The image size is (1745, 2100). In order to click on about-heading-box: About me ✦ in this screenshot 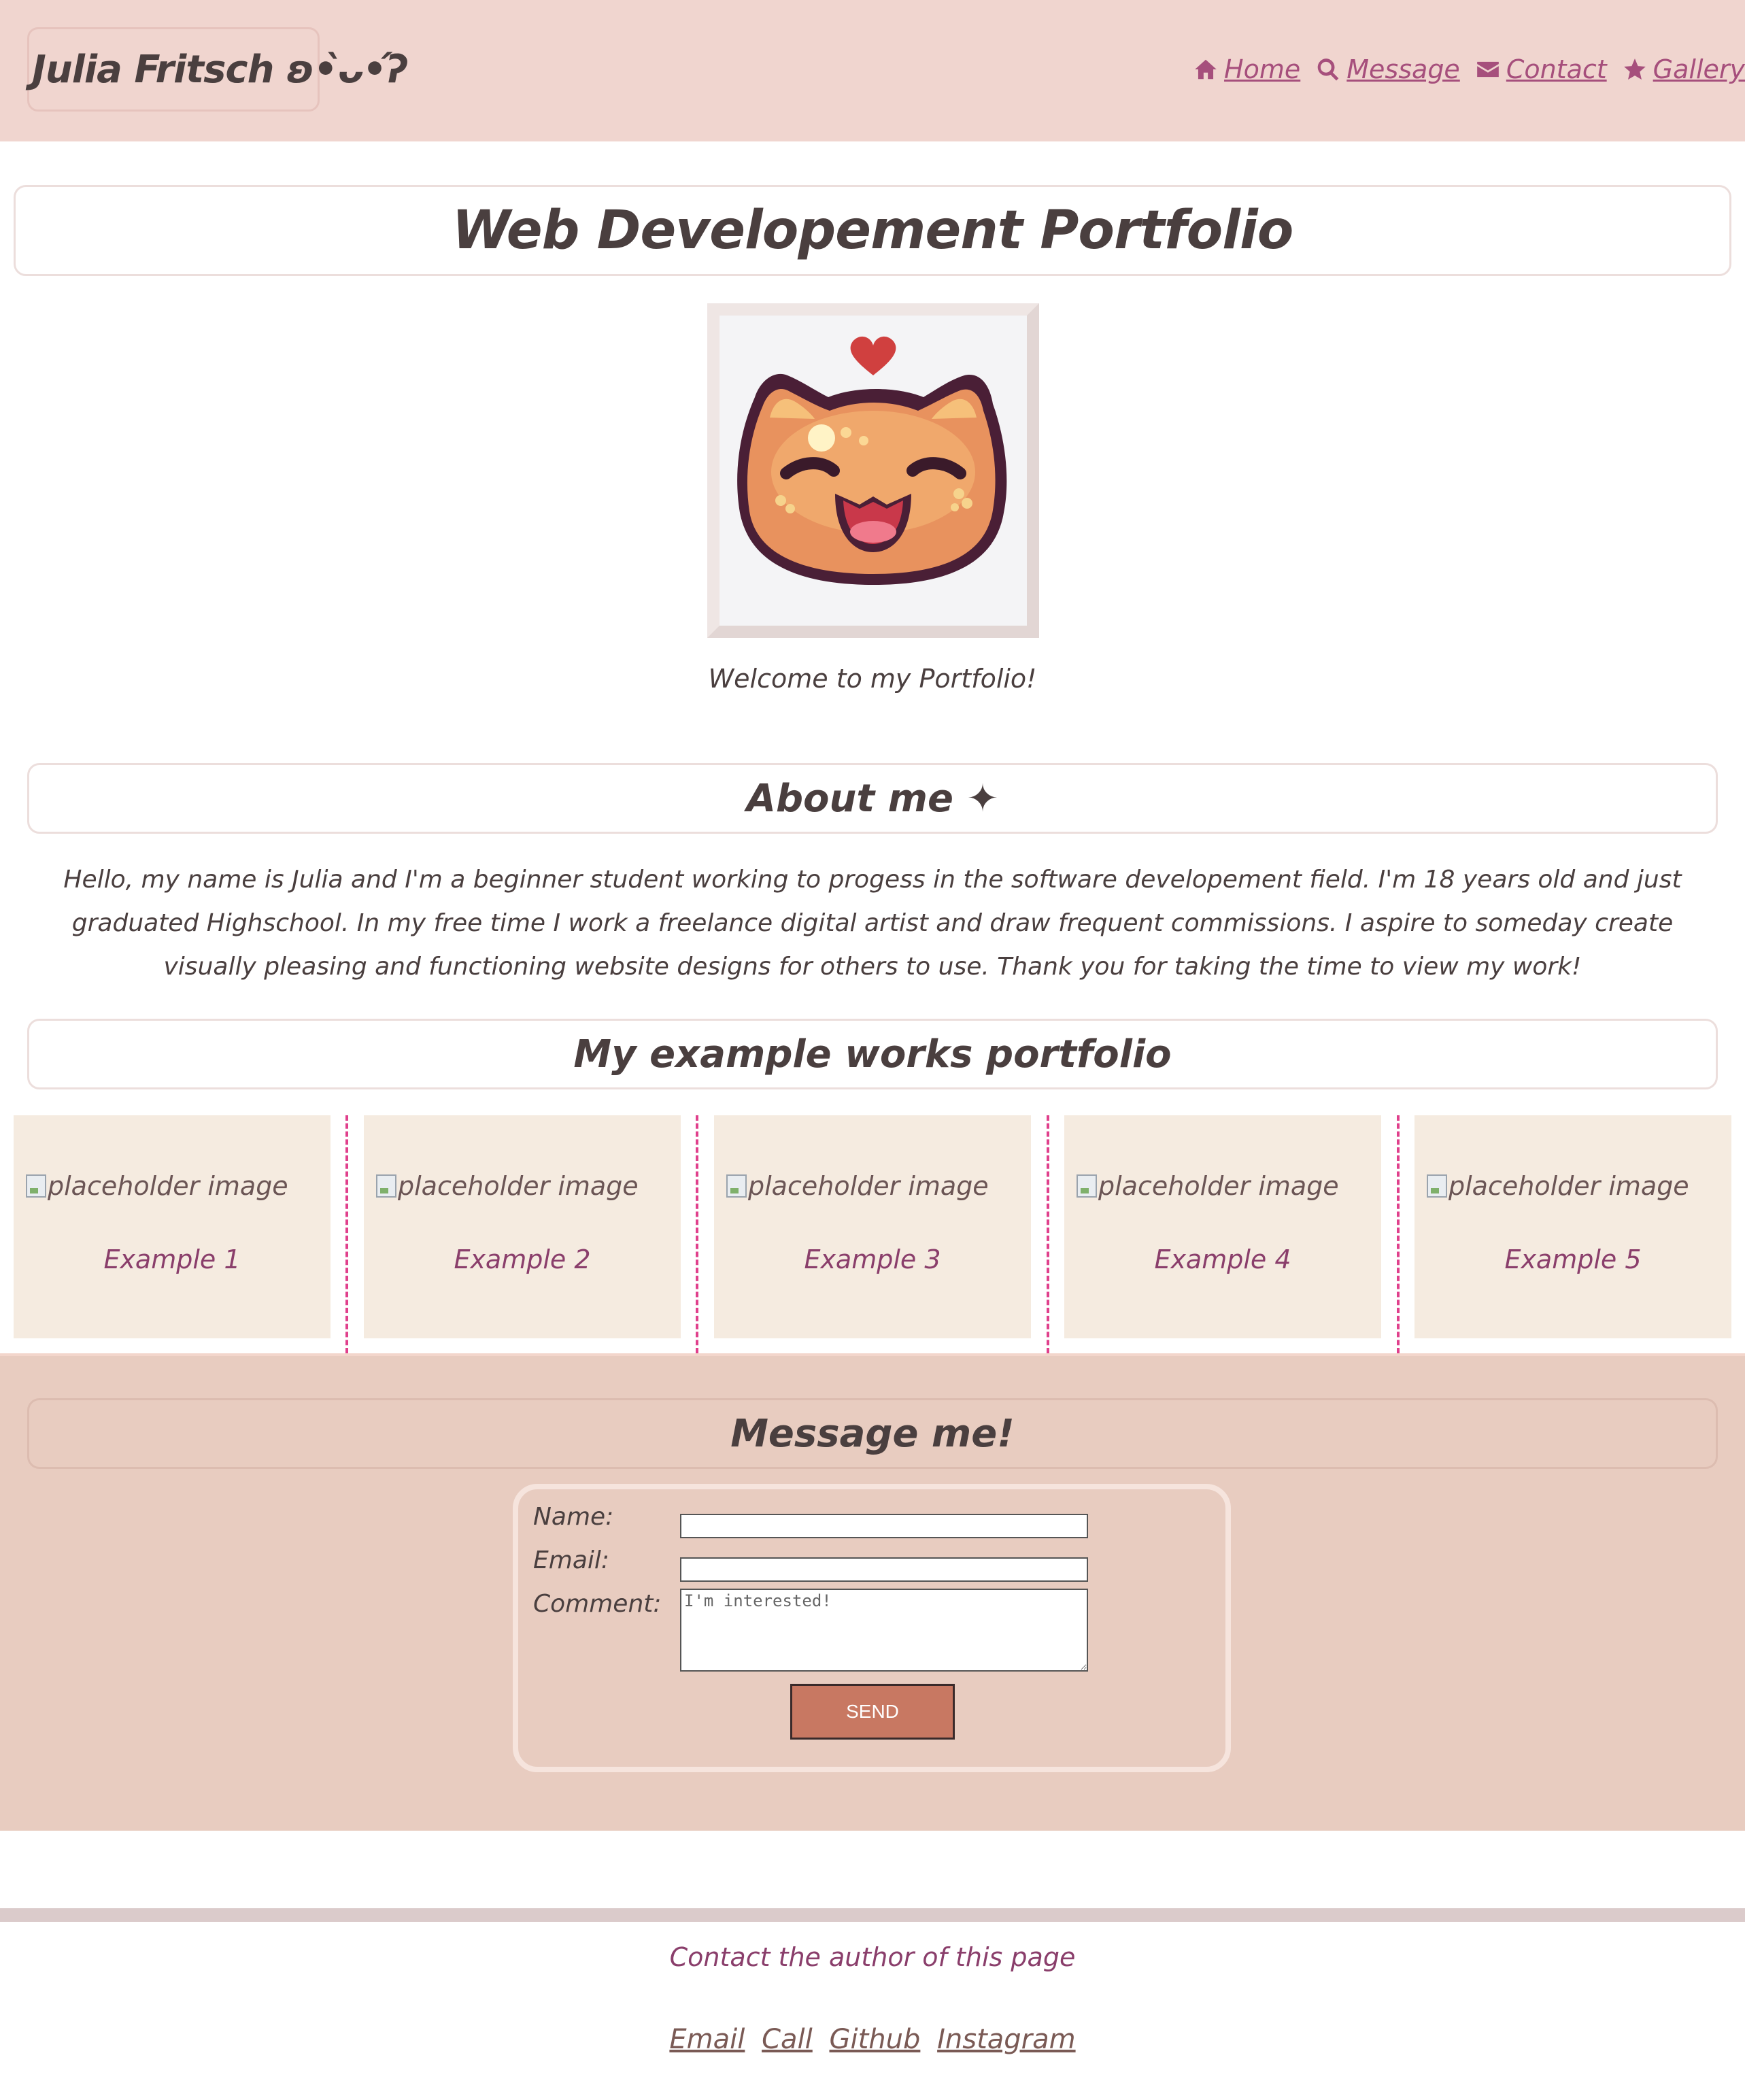, I will do `click(872, 798)`.